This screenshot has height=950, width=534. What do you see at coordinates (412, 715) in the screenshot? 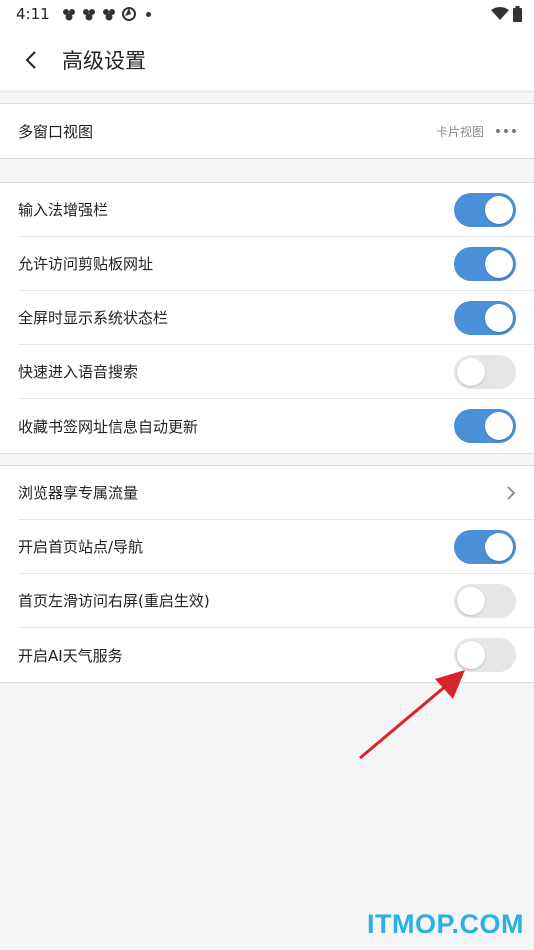
I see `annotation-arrow-icon` at bounding box center [412, 715].